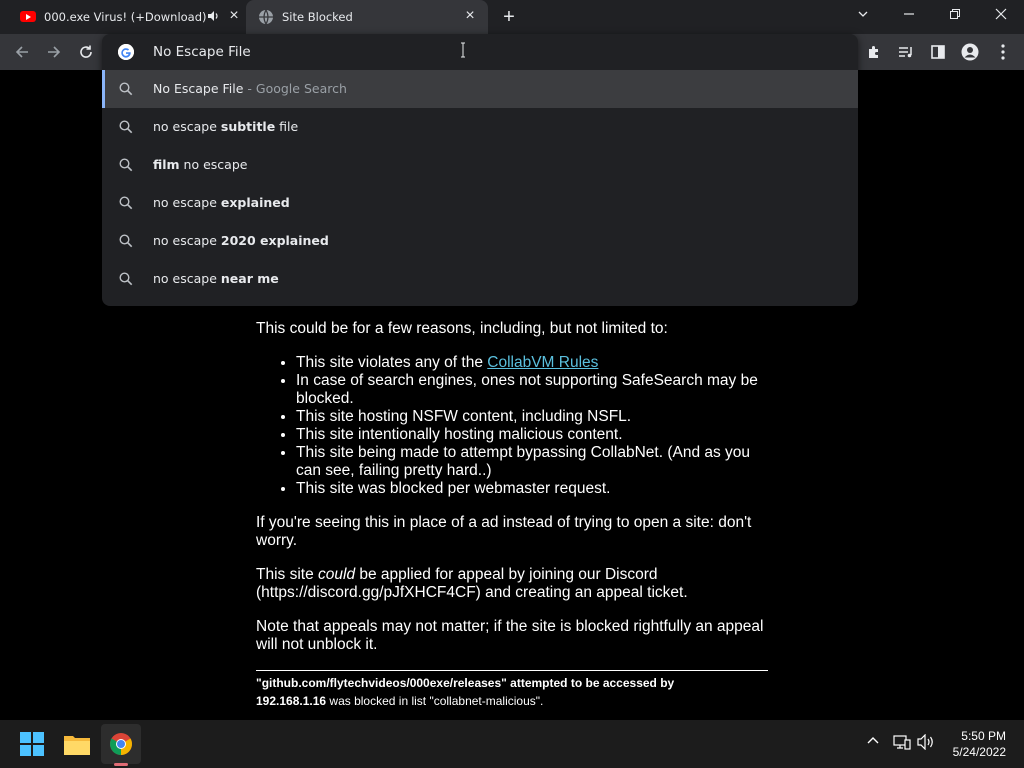 The image size is (1024, 768). What do you see at coordinates (512, 670) in the screenshot?
I see `divider` at bounding box center [512, 670].